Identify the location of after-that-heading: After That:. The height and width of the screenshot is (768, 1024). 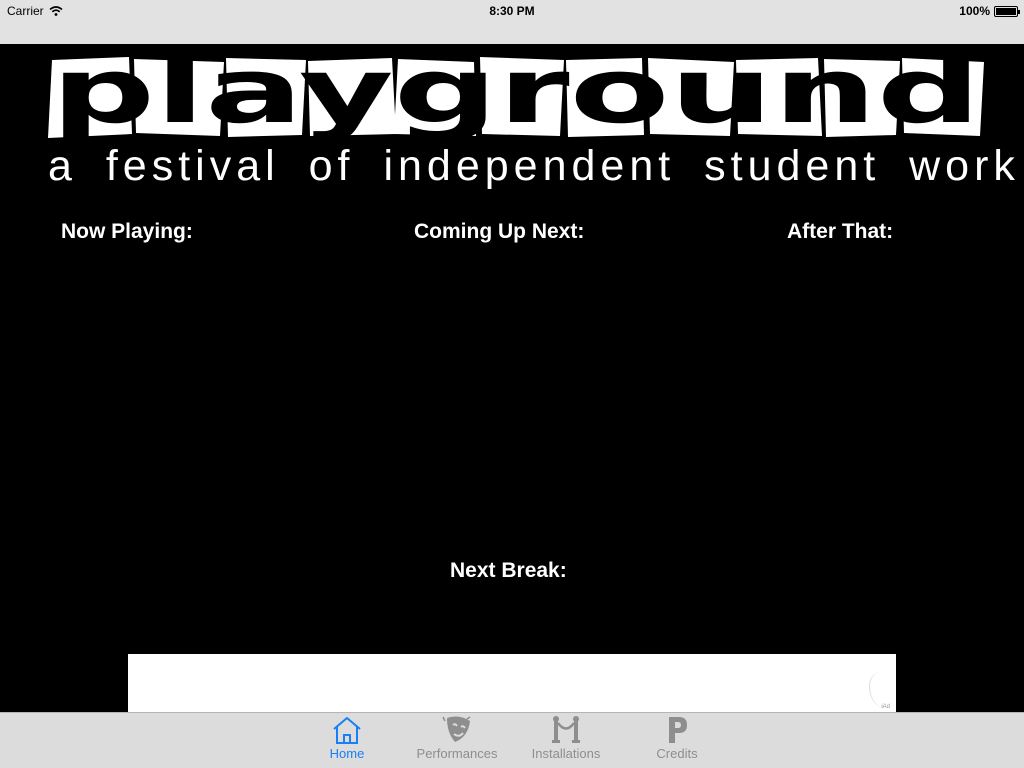
(840, 231).